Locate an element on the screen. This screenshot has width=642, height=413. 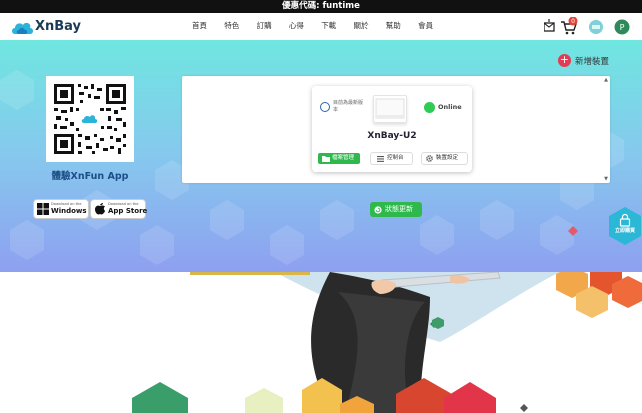
nav-about: 關於 is located at coordinates (369, 25).